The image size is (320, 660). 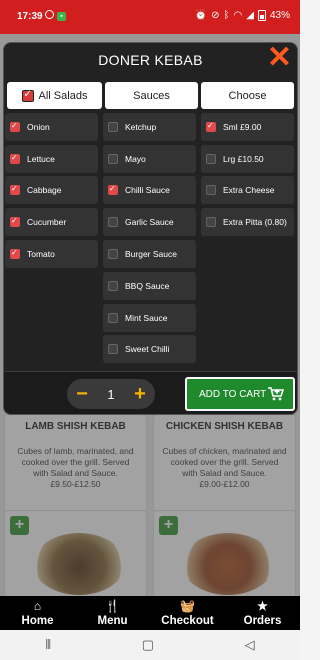 I want to click on option-label: Garlic Sauce, so click(x=149, y=222).